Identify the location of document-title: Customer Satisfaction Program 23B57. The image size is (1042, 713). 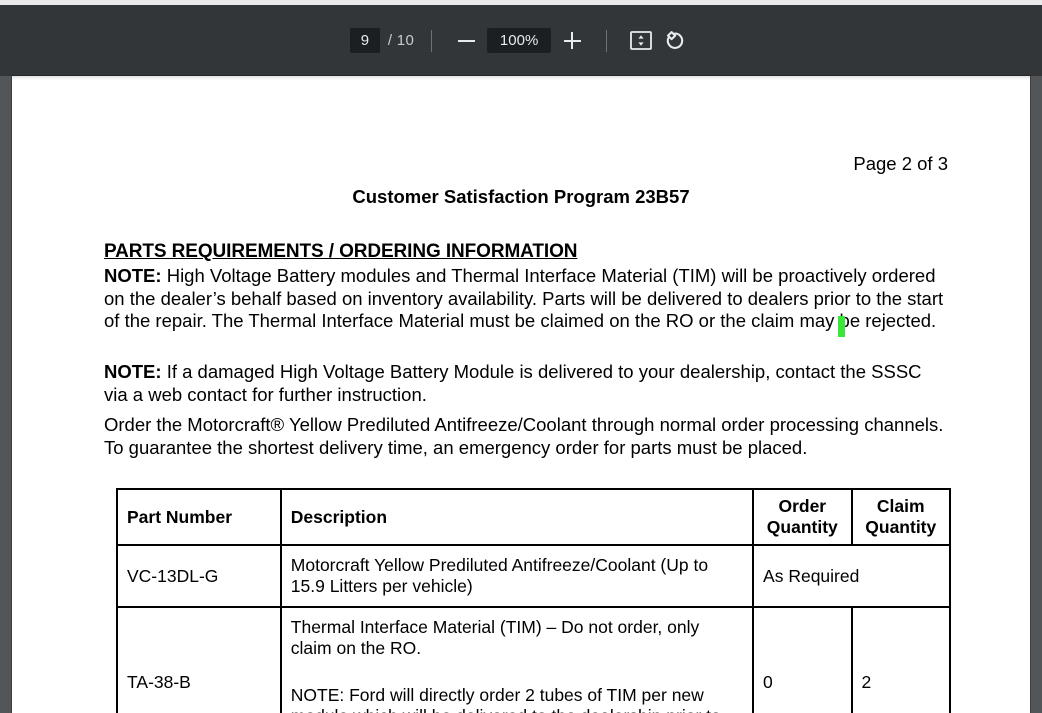
(521, 196).